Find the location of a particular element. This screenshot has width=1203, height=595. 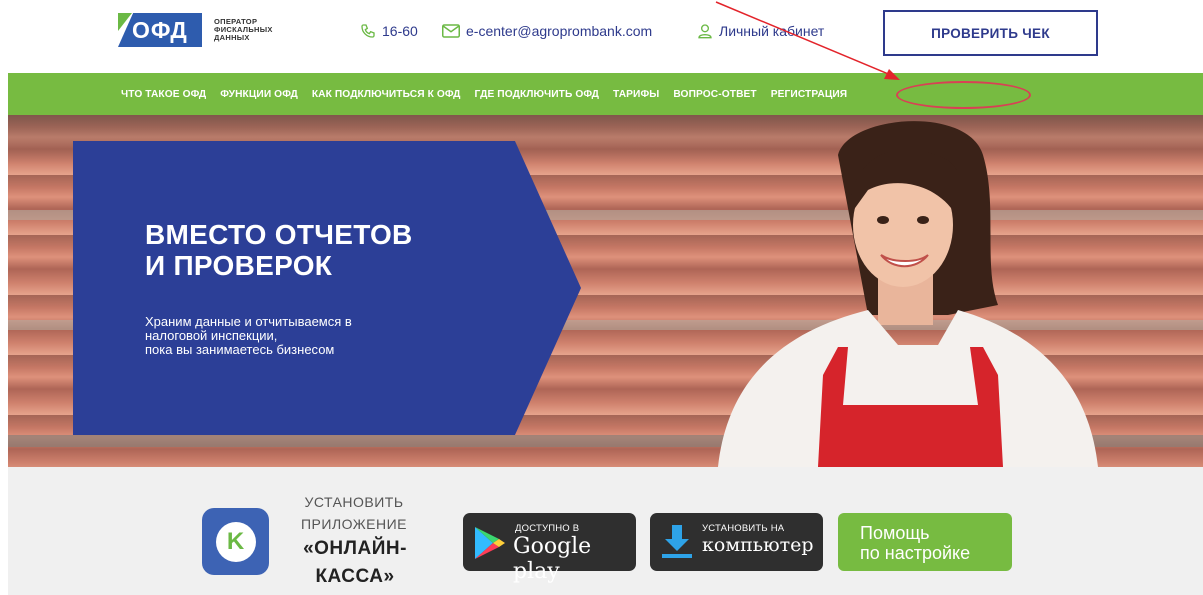

nav-item-tariffs: ТАРИФЫ is located at coordinates (636, 94).